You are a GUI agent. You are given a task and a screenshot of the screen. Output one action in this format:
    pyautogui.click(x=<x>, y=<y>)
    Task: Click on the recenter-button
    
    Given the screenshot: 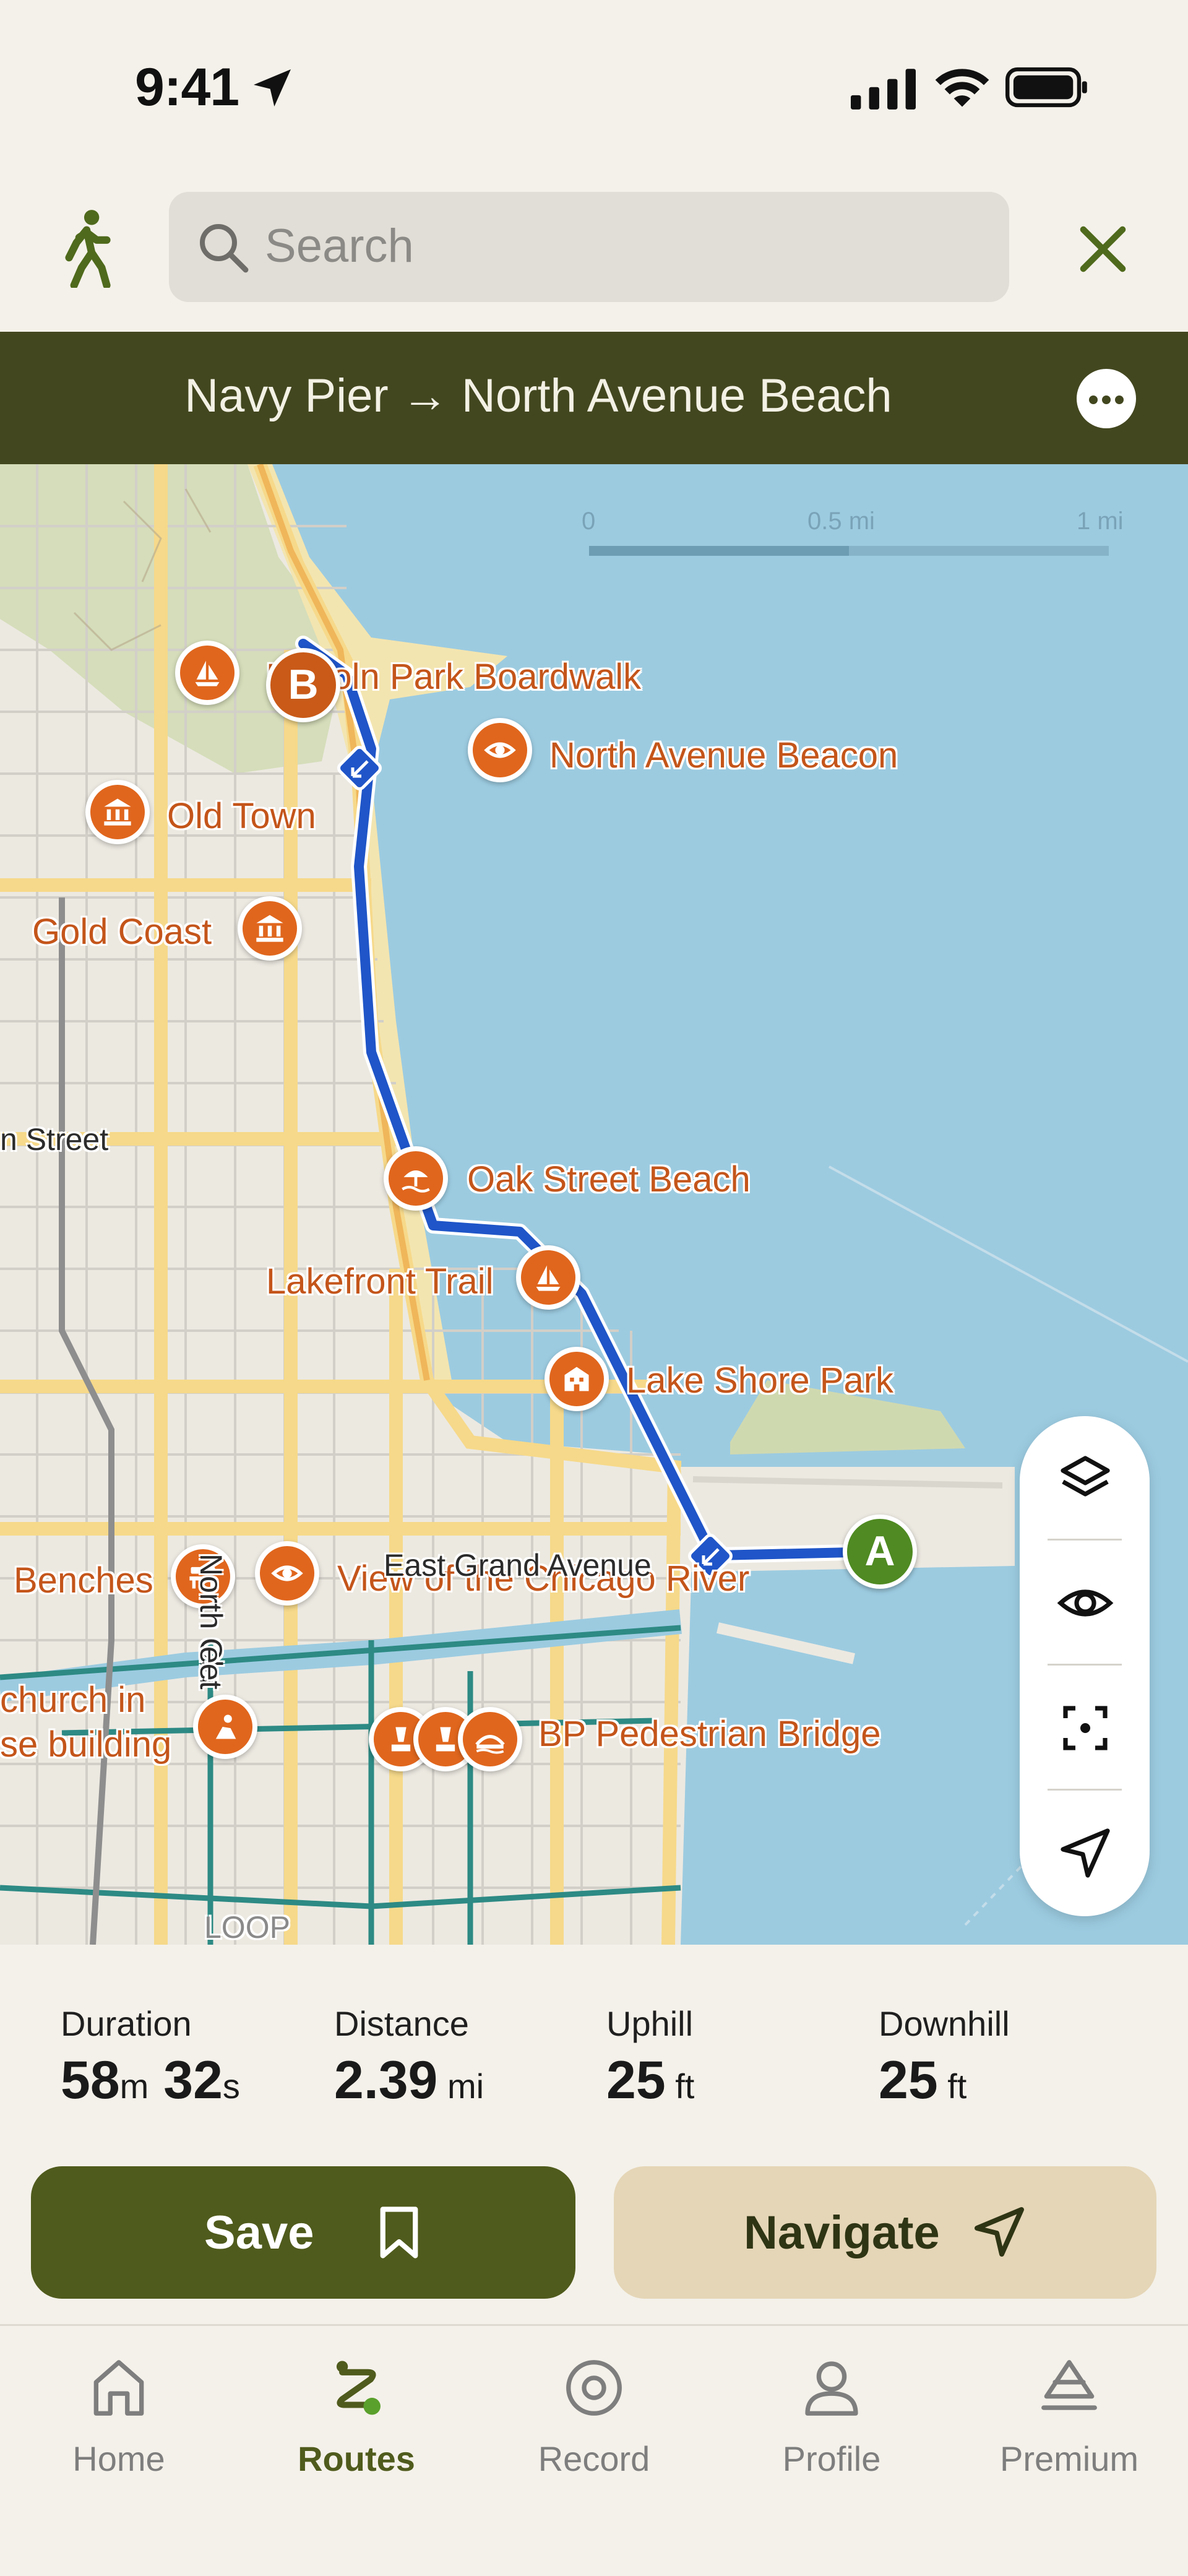 What is the action you would take?
    pyautogui.click(x=1085, y=1728)
    